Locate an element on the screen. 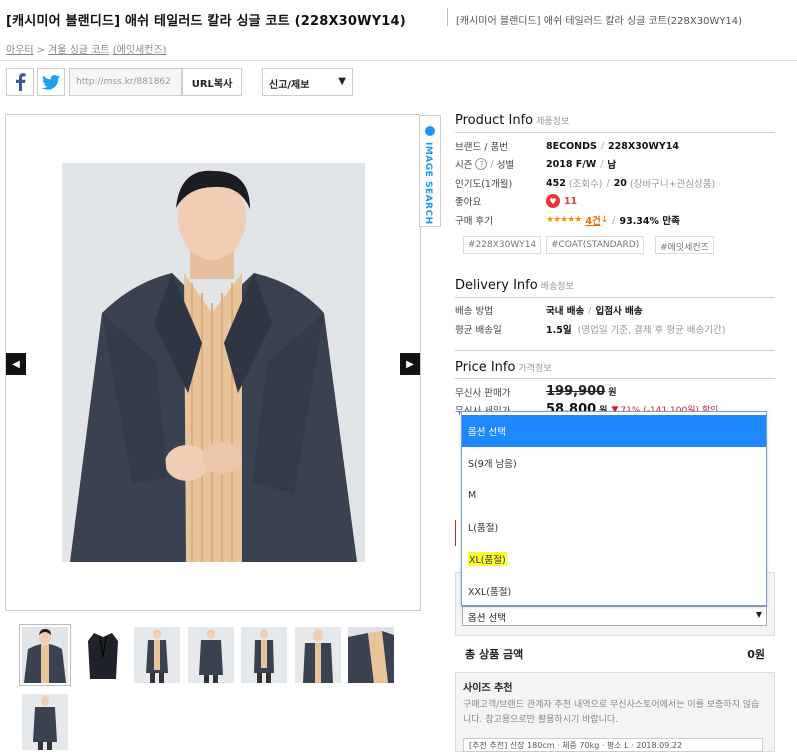 This screenshot has width=797, height=752. product-info-title: Product Info 제품정보 is located at coordinates (512, 120).